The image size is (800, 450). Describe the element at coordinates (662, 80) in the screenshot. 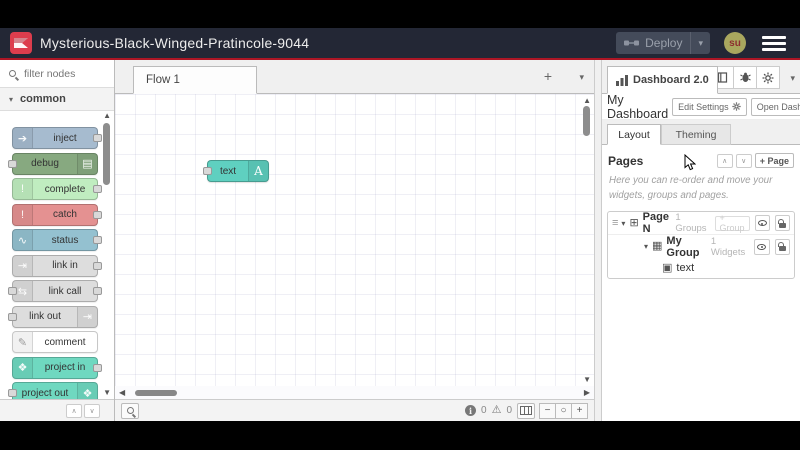

I see `tab-dashboard-2: Dashboard 2.0` at that location.